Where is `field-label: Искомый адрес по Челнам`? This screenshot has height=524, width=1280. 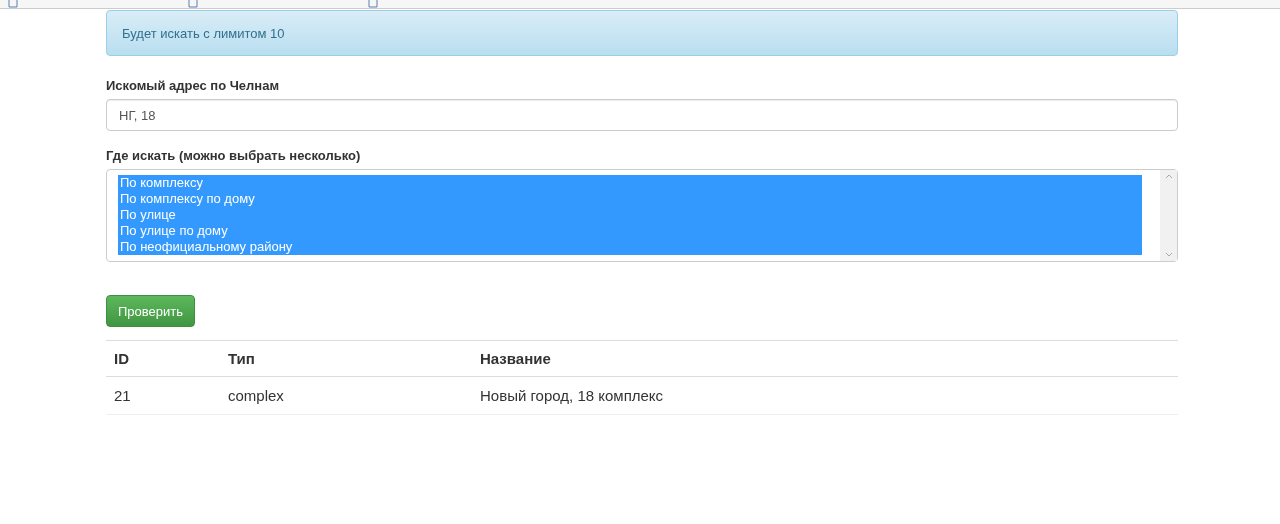 field-label: Искомый адрес по Челнам is located at coordinates (193, 85).